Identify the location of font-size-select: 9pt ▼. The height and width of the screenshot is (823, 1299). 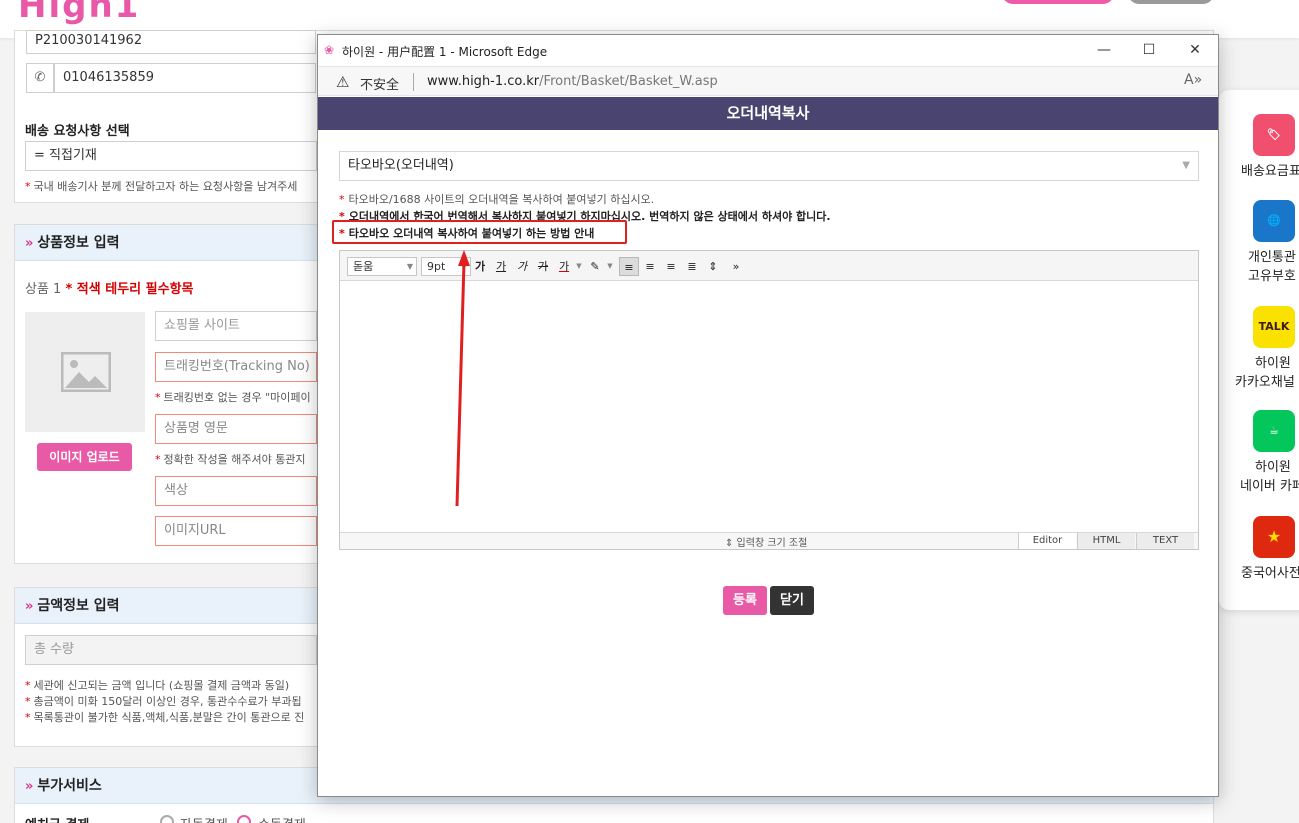
(446, 266).